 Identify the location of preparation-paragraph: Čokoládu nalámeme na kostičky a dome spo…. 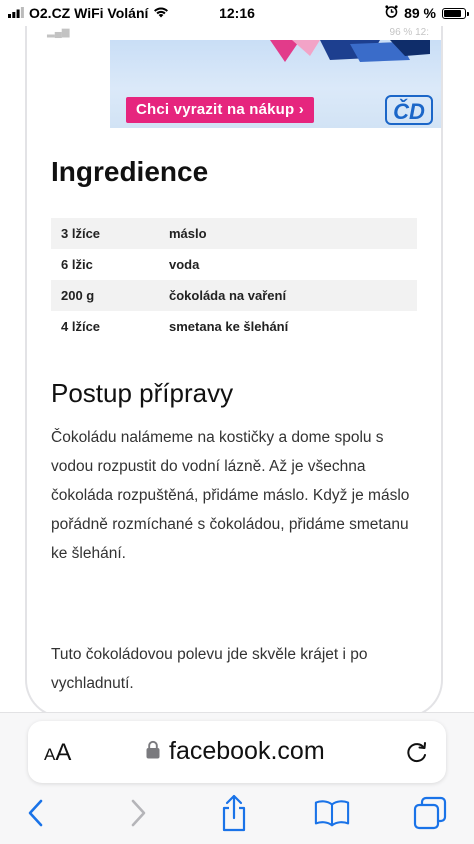
(230, 495).